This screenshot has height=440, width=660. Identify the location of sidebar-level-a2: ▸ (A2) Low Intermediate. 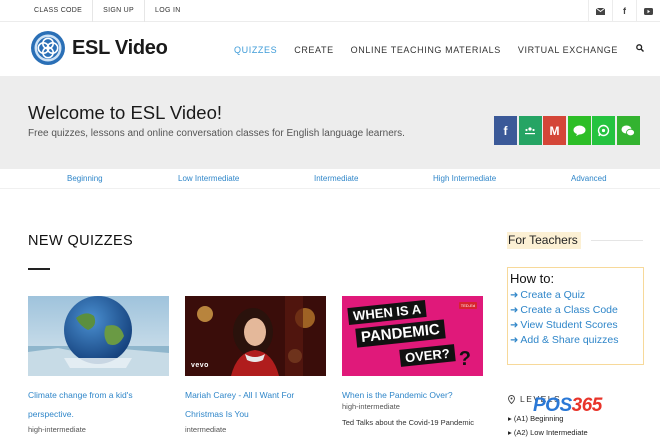
(548, 432).